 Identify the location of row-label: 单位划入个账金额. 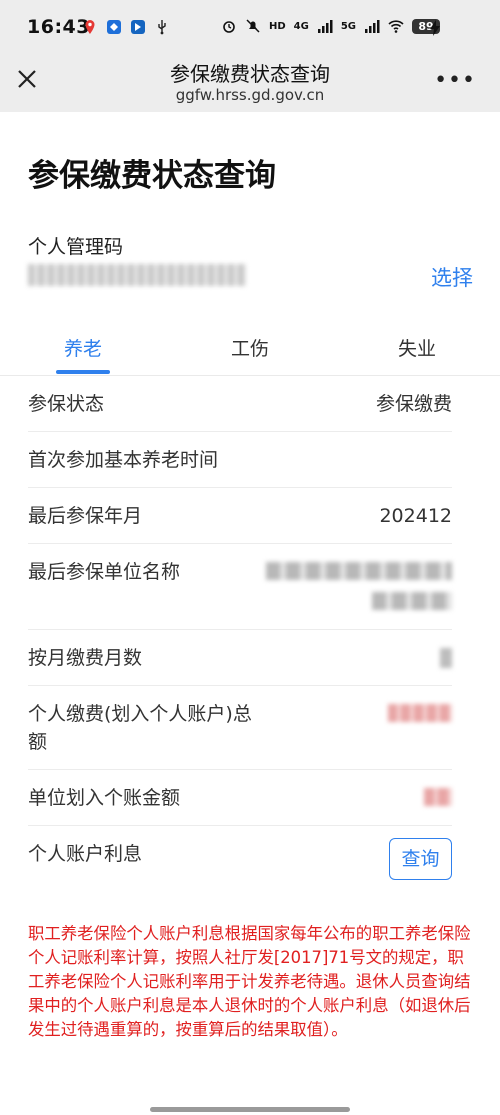
(104, 798).